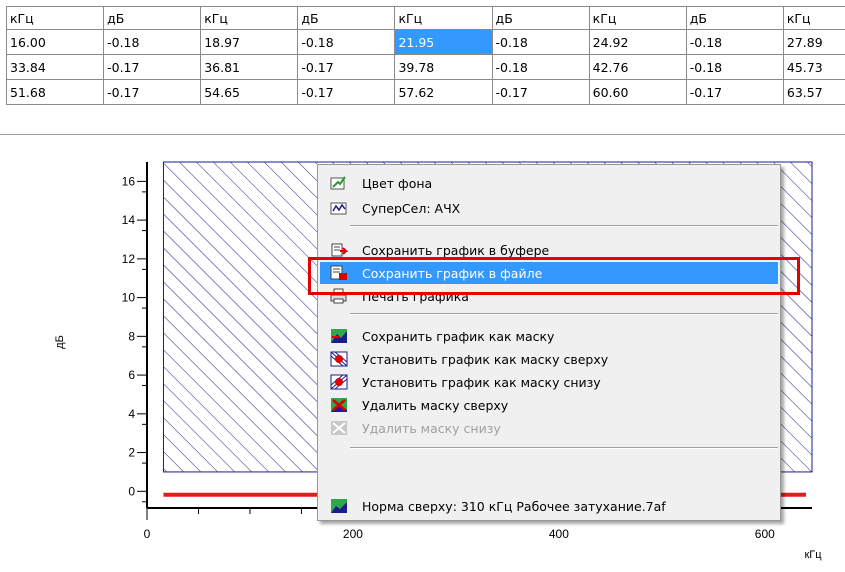 This screenshot has width=845, height=572. What do you see at coordinates (549, 183) in the screenshot?
I see `menu-item-background-color: Цвет фона` at bounding box center [549, 183].